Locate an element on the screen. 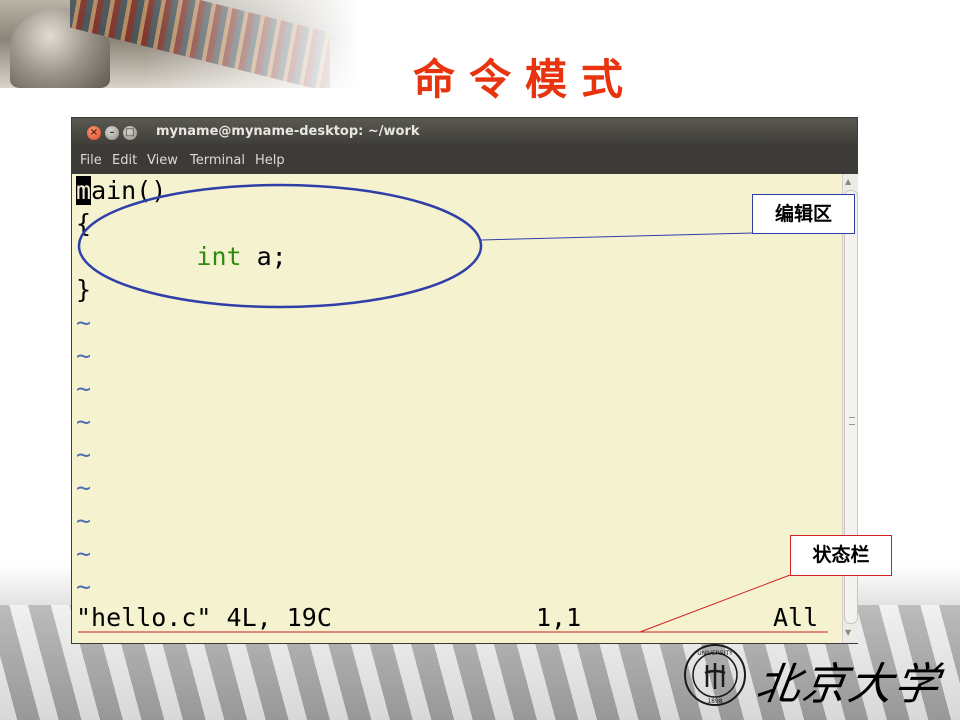  slide-title: 命令模式 is located at coordinates (524, 79).